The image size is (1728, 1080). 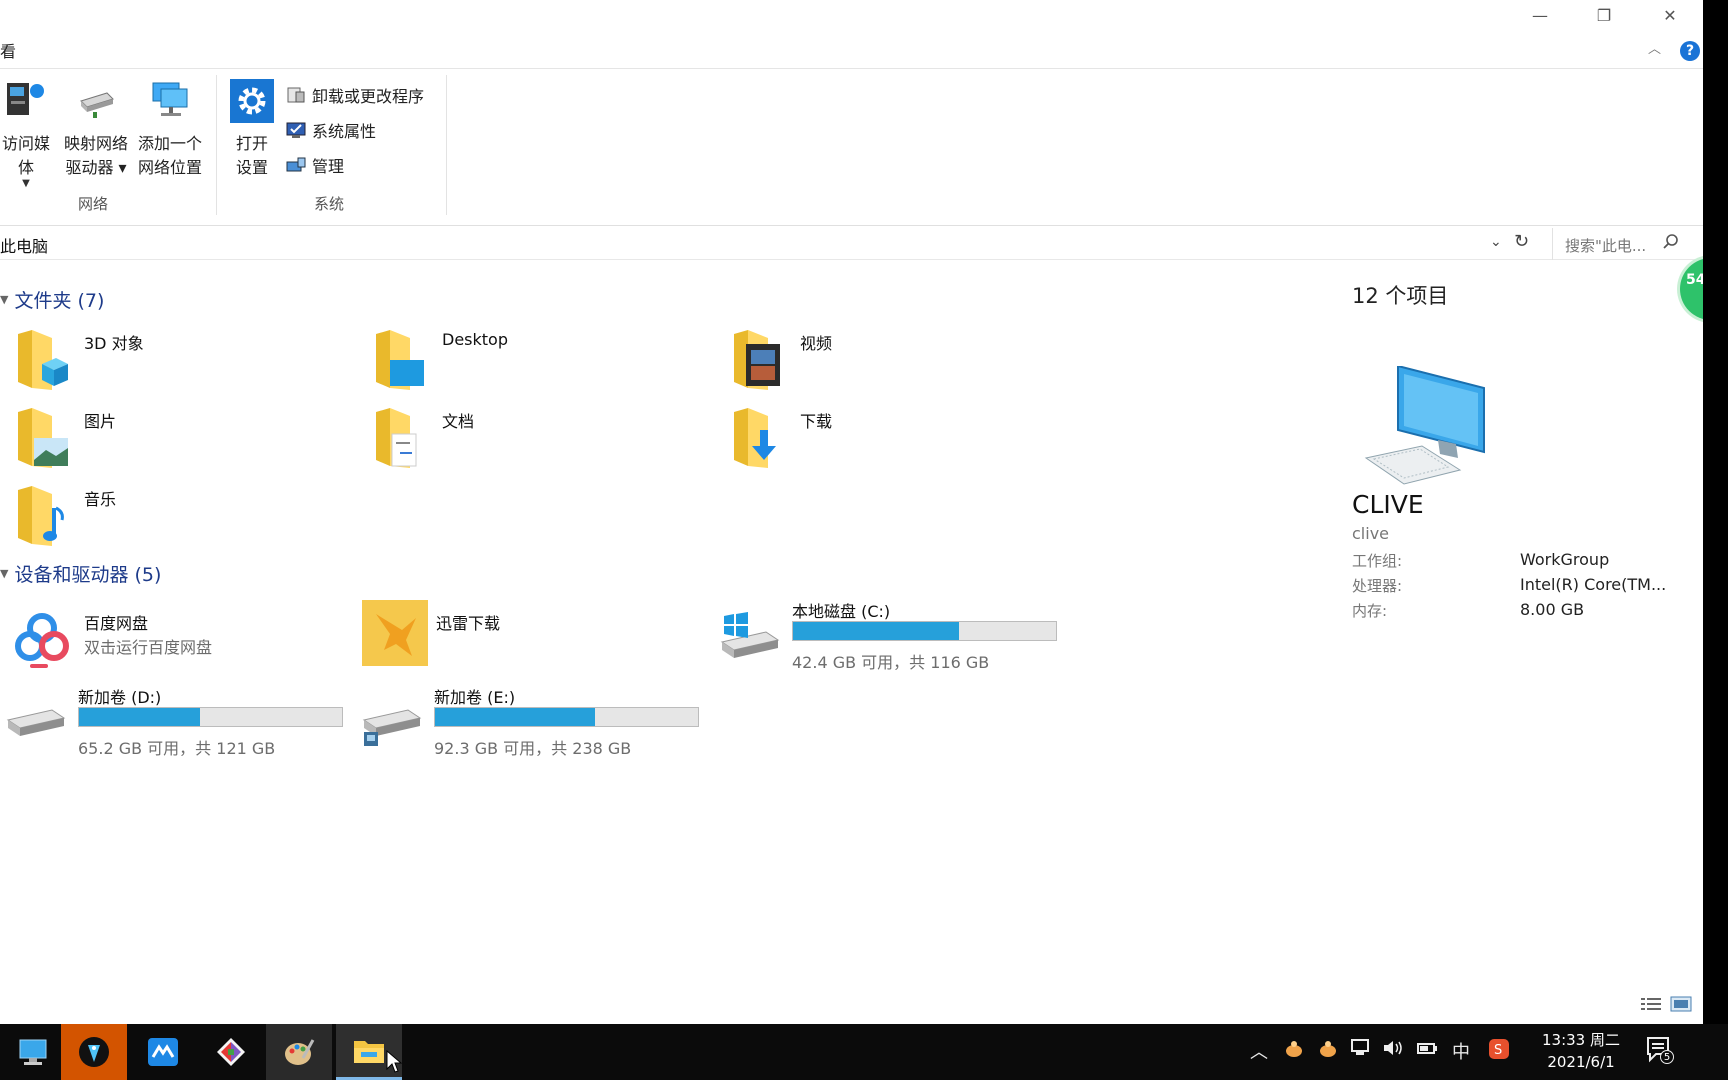 I want to click on action-center-button: 5, so click(x=1660, y=1052).